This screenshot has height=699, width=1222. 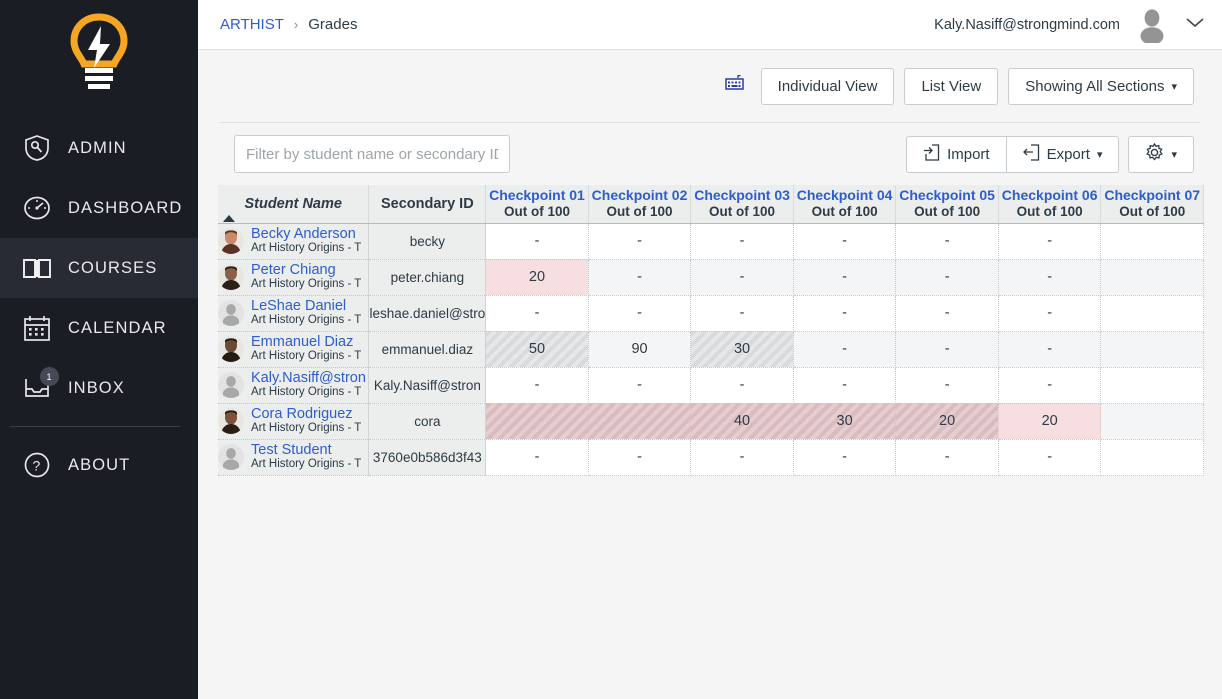 What do you see at coordinates (306, 270) in the screenshot?
I see `student-name-link: Peter Chiang` at bounding box center [306, 270].